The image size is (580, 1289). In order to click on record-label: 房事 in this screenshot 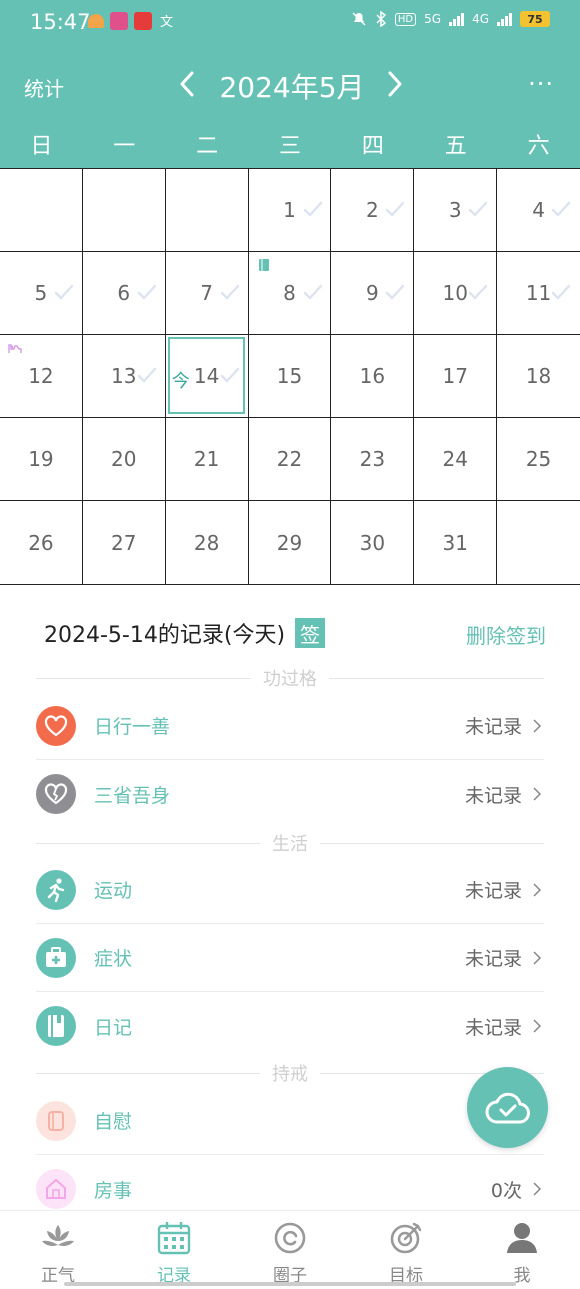, I will do `click(113, 1190)`.